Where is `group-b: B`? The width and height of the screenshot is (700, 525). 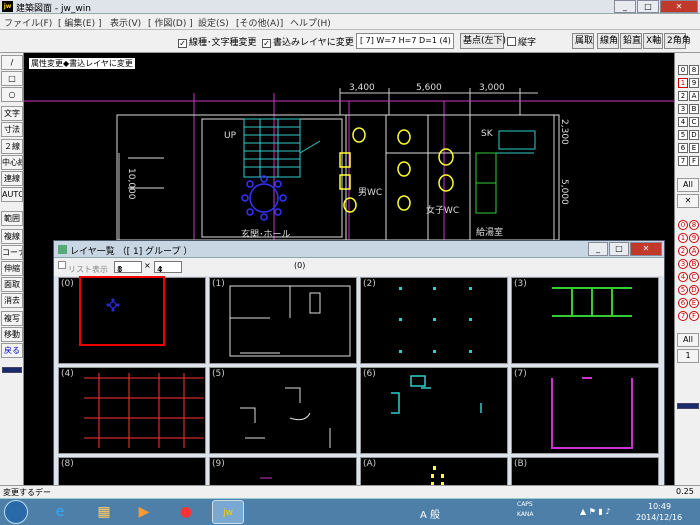
group-b: B is located at coordinates (694, 264).